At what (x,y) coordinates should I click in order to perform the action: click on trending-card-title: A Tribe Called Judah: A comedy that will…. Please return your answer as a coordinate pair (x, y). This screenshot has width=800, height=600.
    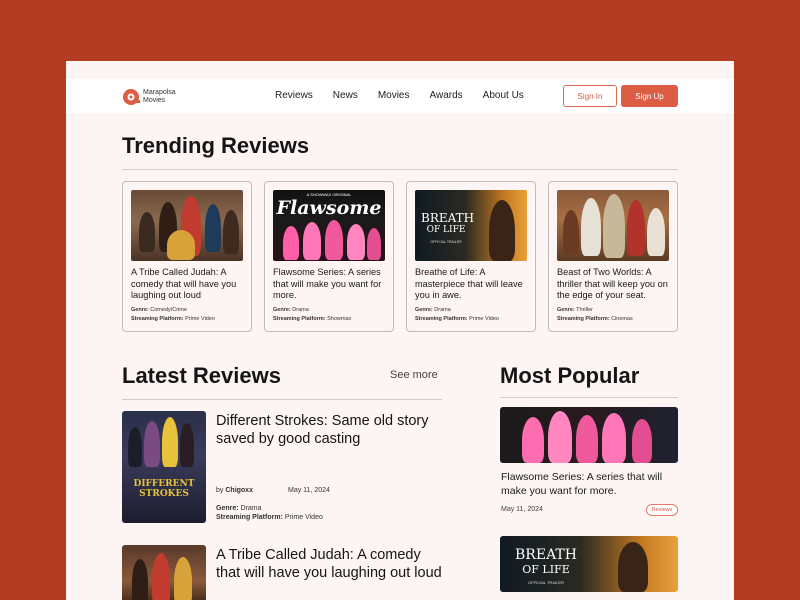
    Looking at the image, I should click on (190, 284).